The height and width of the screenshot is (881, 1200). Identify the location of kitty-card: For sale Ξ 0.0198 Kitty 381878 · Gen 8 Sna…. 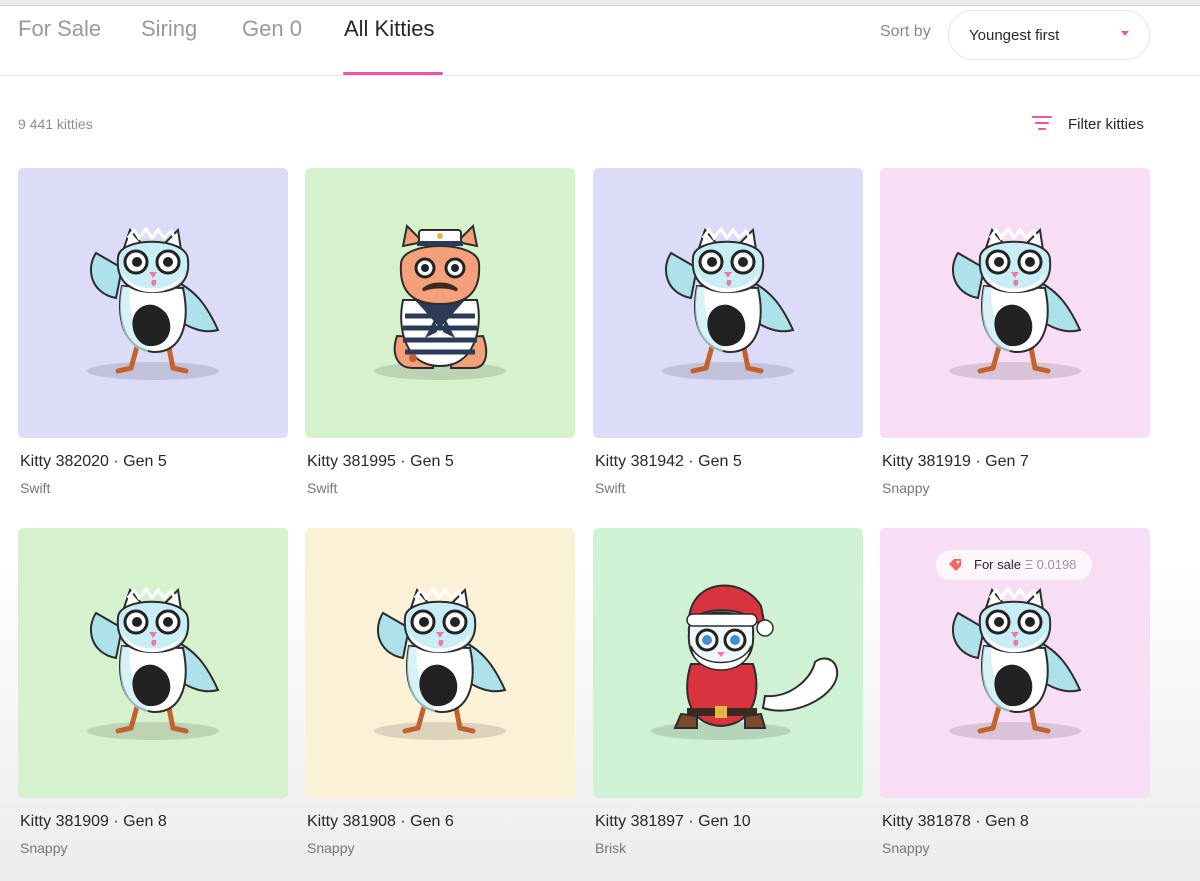
(1015, 703).